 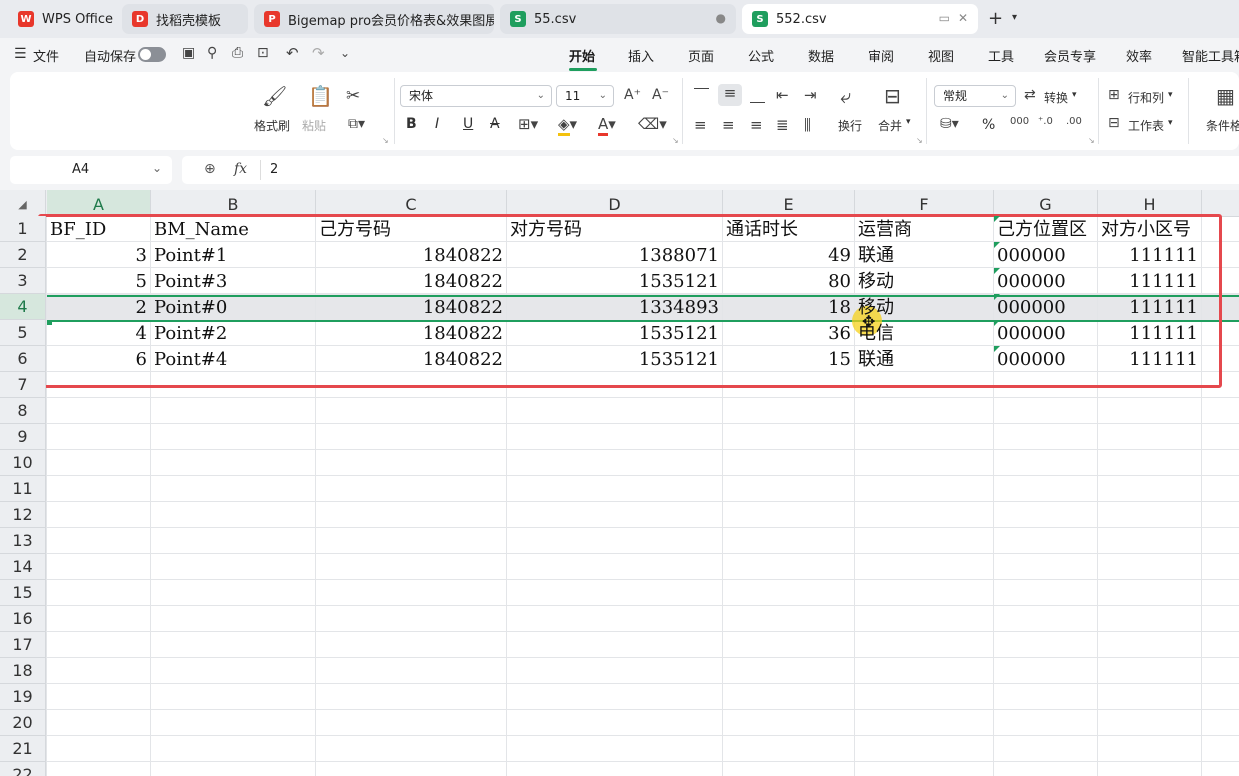 I want to click on menu-smart-tools: 智能工具箱, so click(x=1210, y=55).